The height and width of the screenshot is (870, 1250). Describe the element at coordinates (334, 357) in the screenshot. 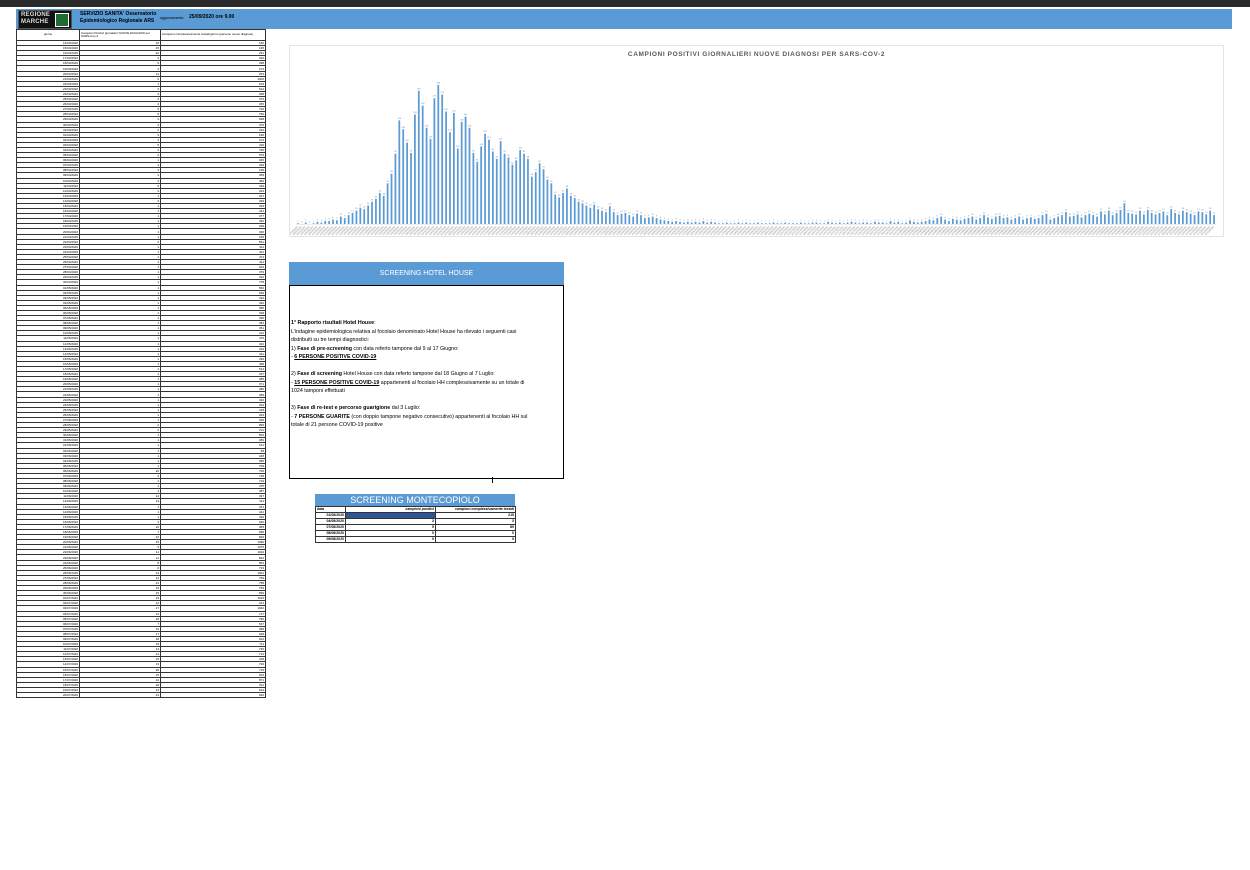

I see `phase-1-result: - 6 PERSONE POSITIVE COVID-19` at that location.